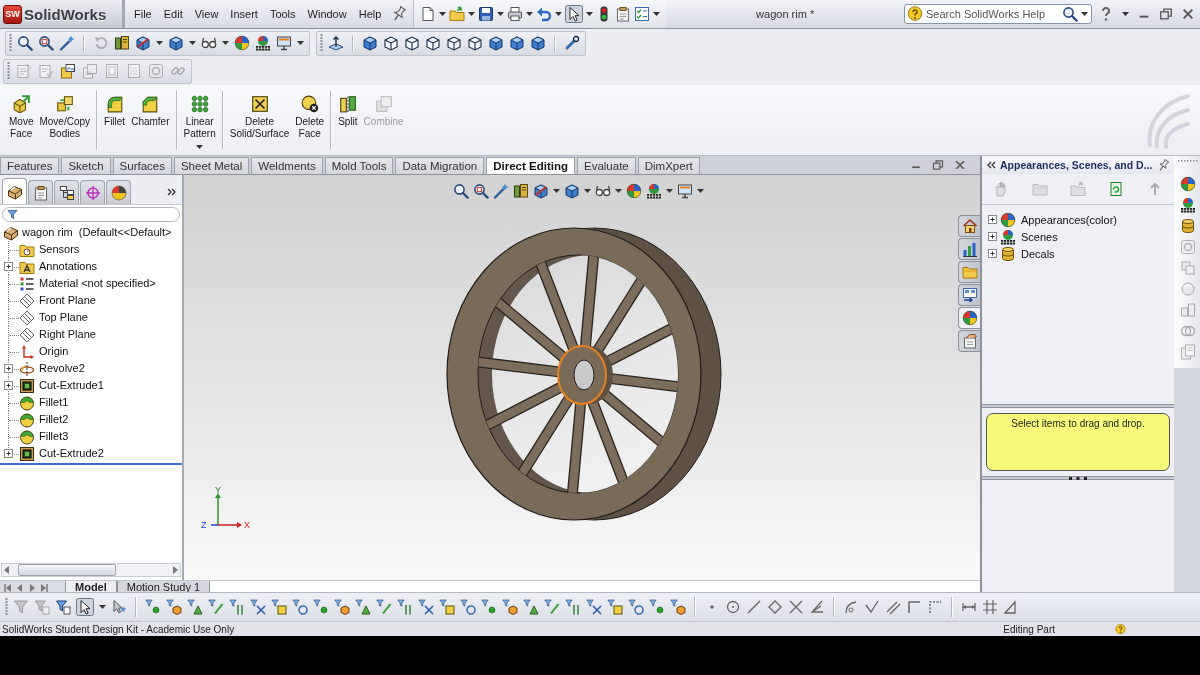 The height and width of the screenshot is (675, 1200). Describe the element at coordinates (426, 607) in the screenshot. I see `funnel-cross-icon` at that location.